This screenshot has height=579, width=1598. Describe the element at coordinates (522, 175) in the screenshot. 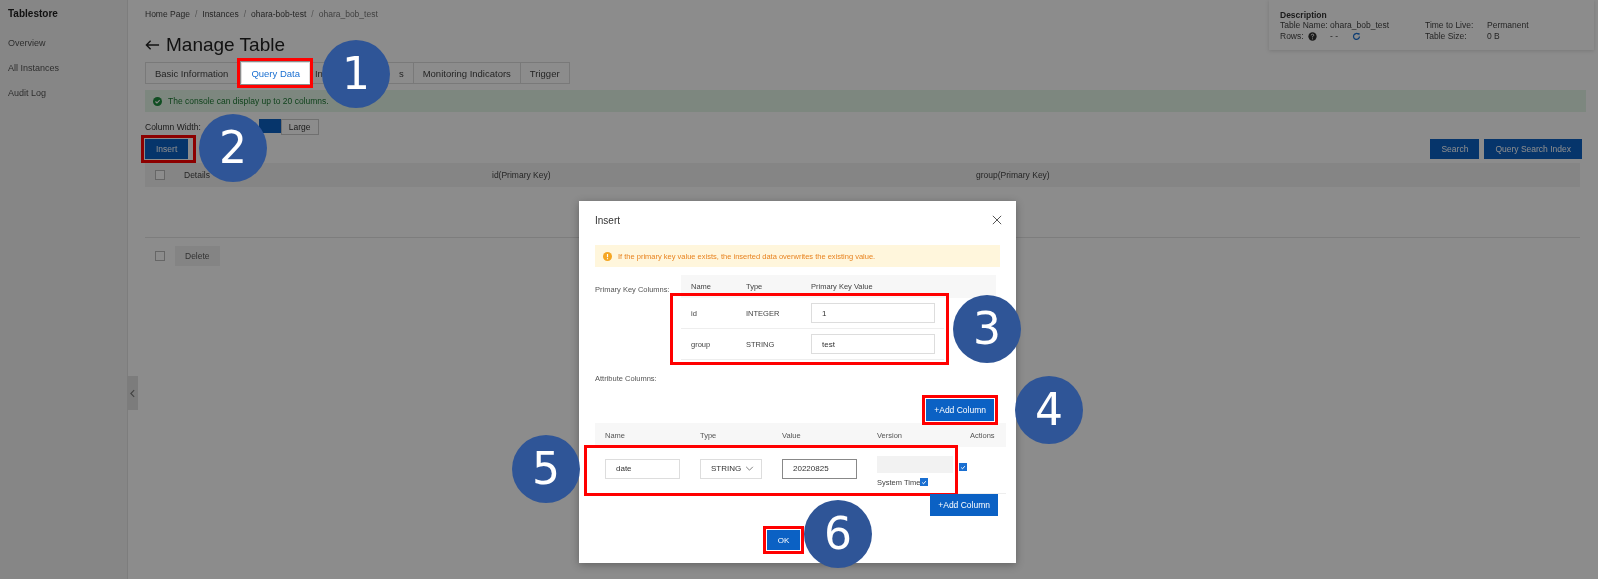

I see `column-header: id(Primary Key)` at that location.